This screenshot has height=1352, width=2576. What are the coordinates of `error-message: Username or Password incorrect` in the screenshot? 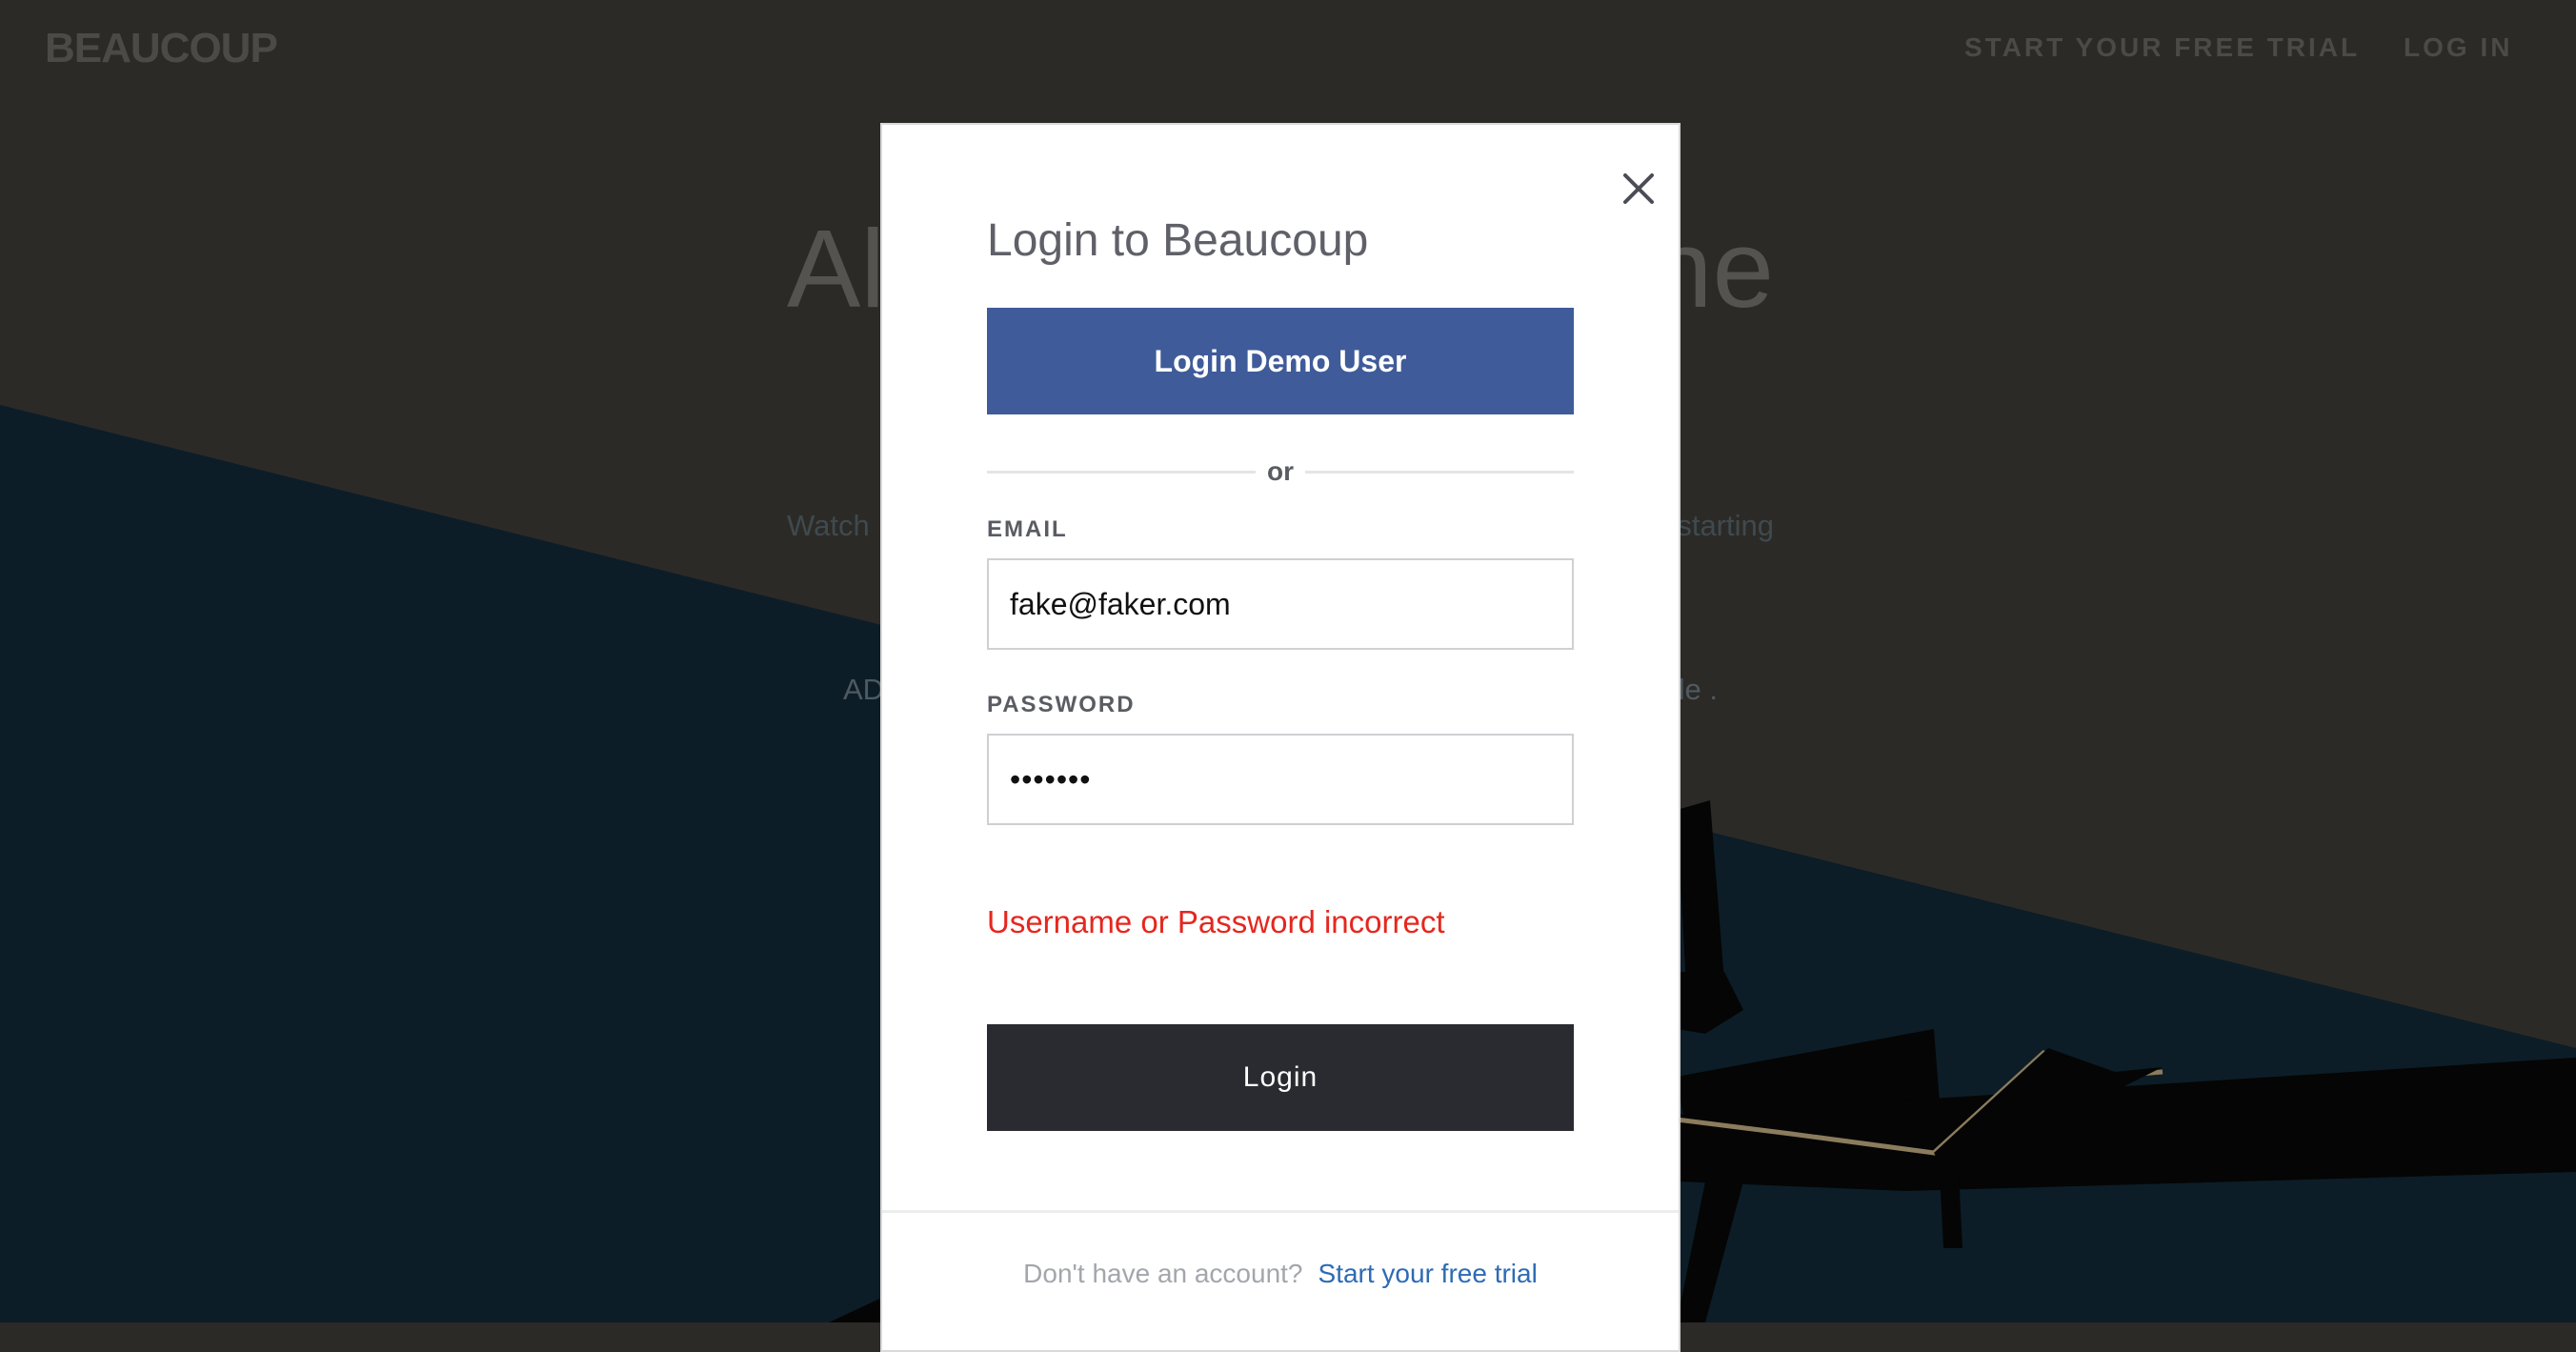 It's located at (1216, 921).